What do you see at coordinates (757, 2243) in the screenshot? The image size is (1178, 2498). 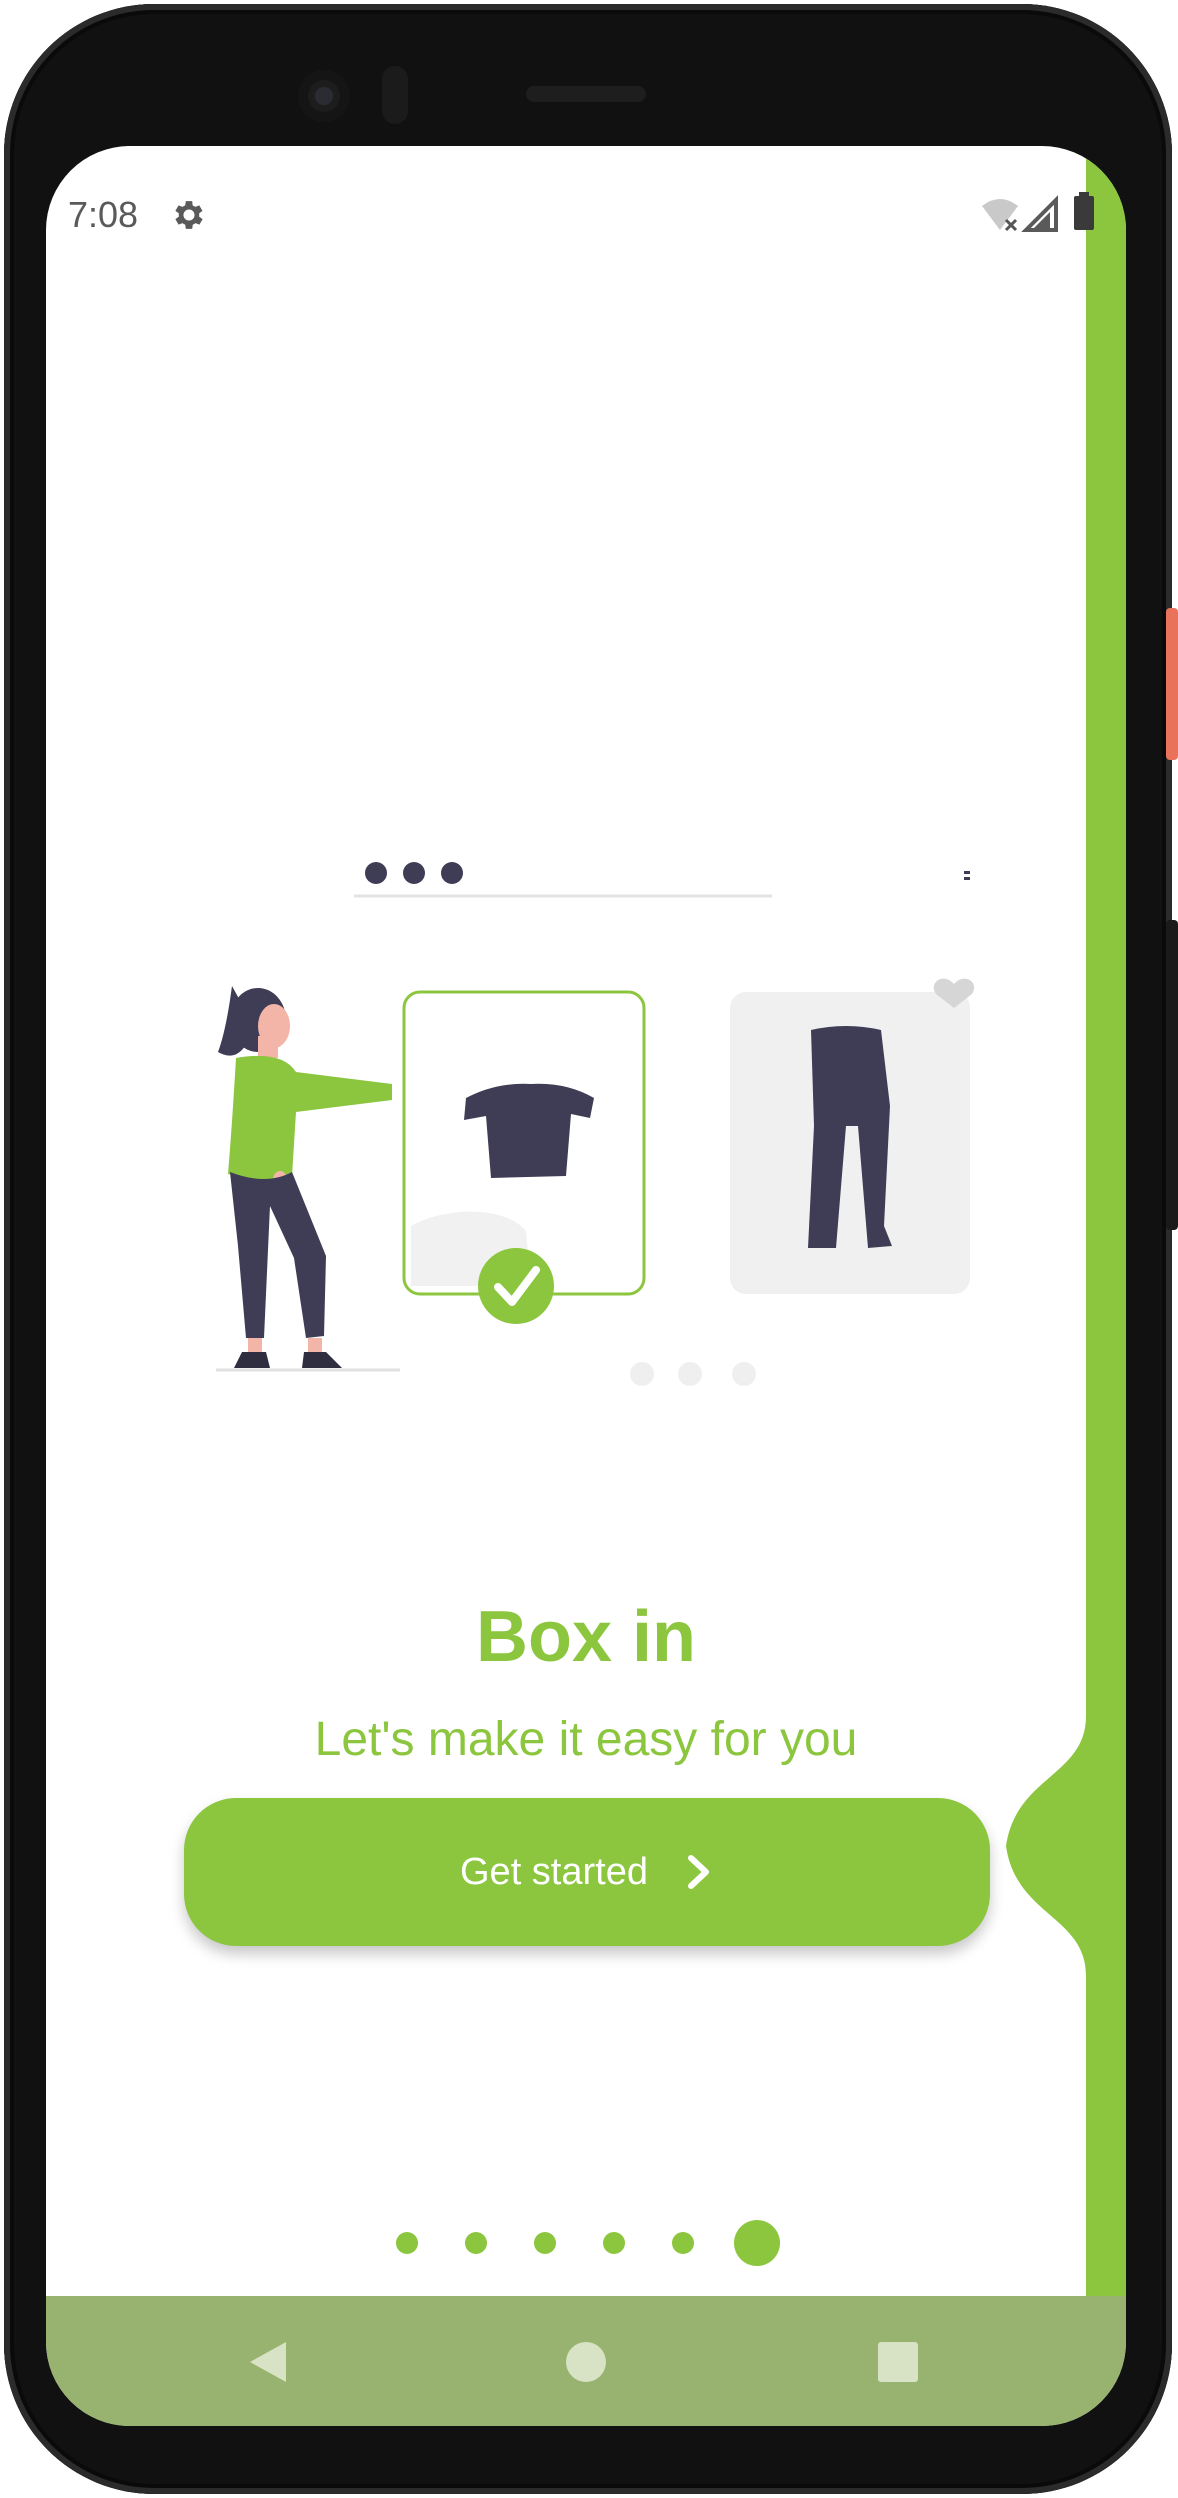 I see `page-dot-active` at bounding box center [757, 2243].